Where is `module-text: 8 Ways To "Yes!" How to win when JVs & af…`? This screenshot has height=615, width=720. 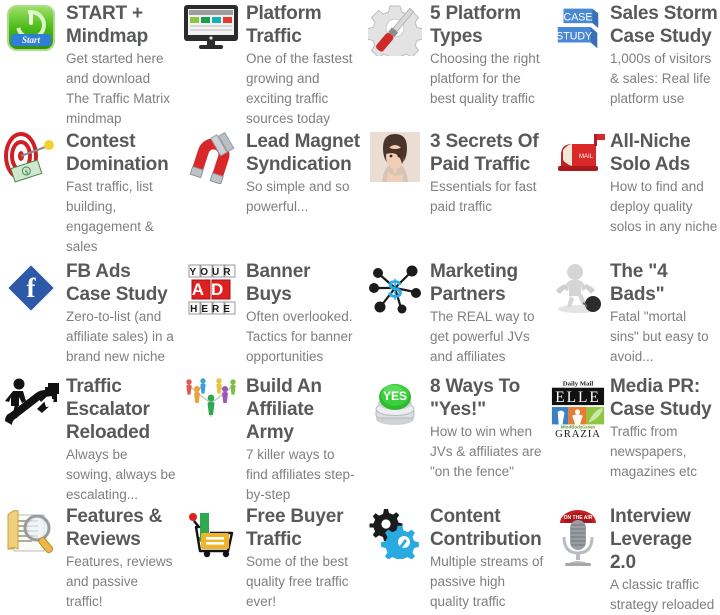 module-text: 8 Ways To "Yes!" How to win when JVs & af… is located at coordinates (487, 428).